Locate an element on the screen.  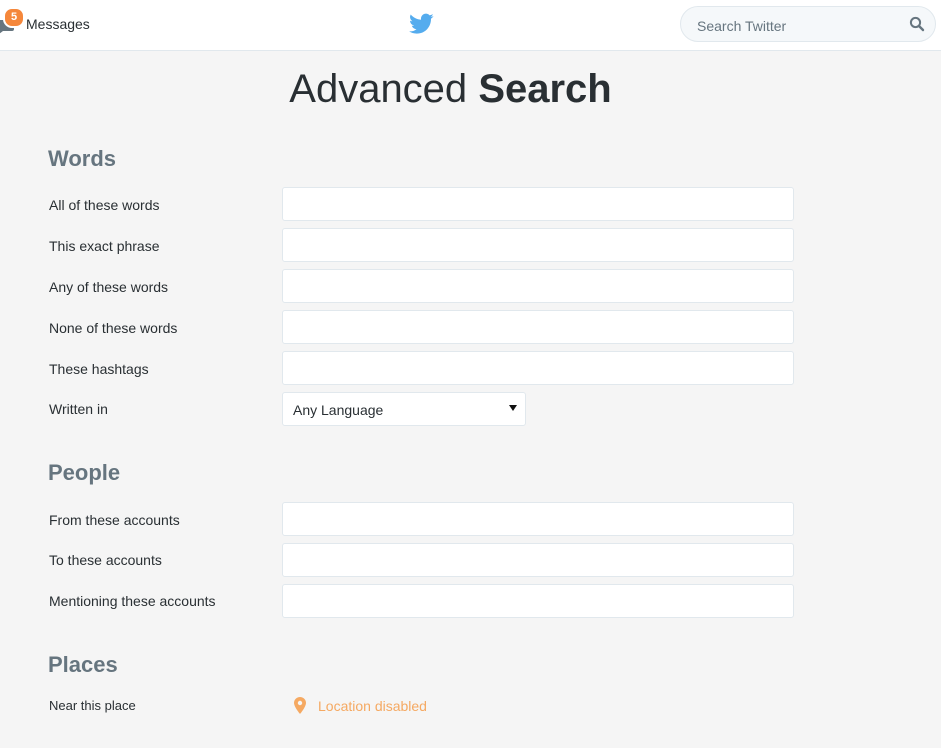
all-words-input is located at coordinates (538, 204).